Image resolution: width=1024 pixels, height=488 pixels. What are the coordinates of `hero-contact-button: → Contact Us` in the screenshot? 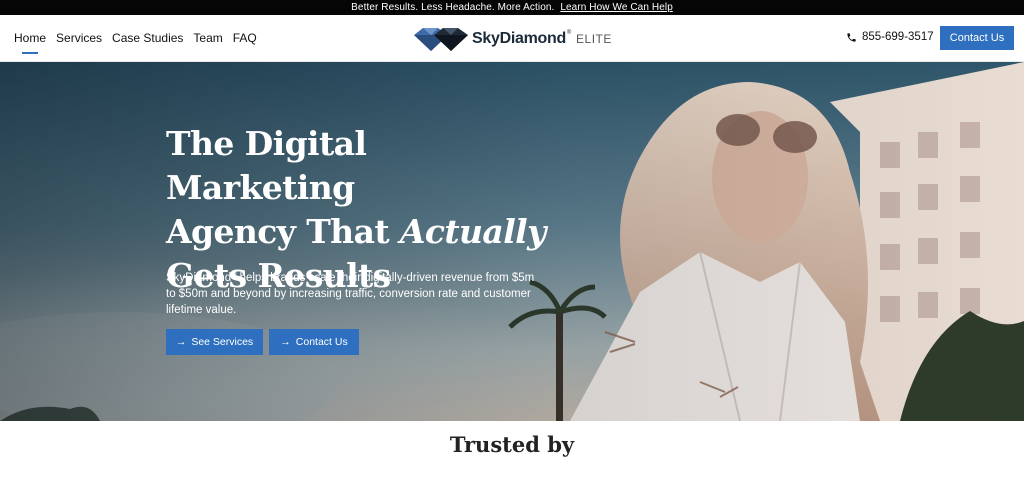 It's located at (314, 342).